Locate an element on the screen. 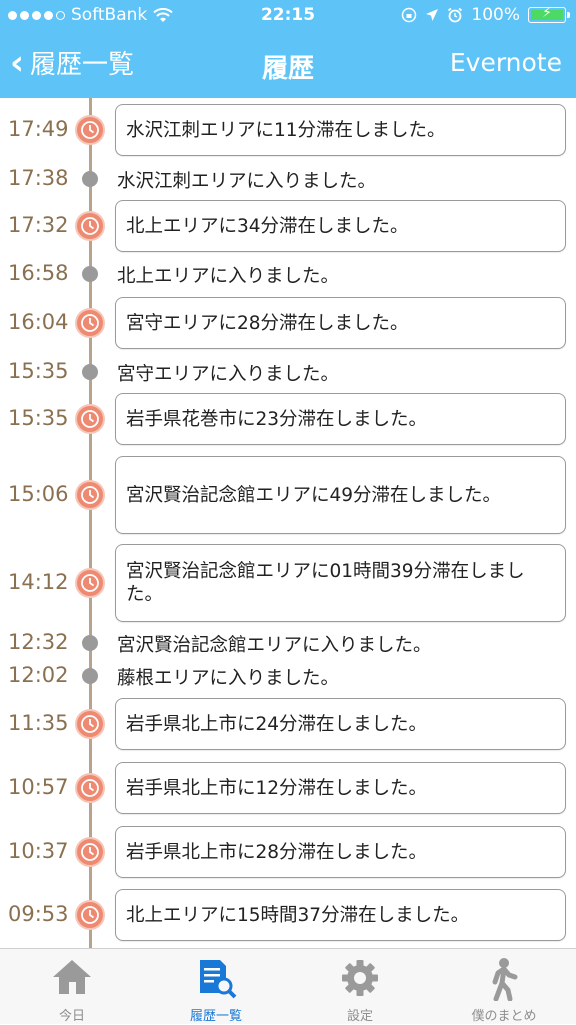  history-card: 岩手県花巻市に23分滞在しました。 is located at coordinates (340, 419).